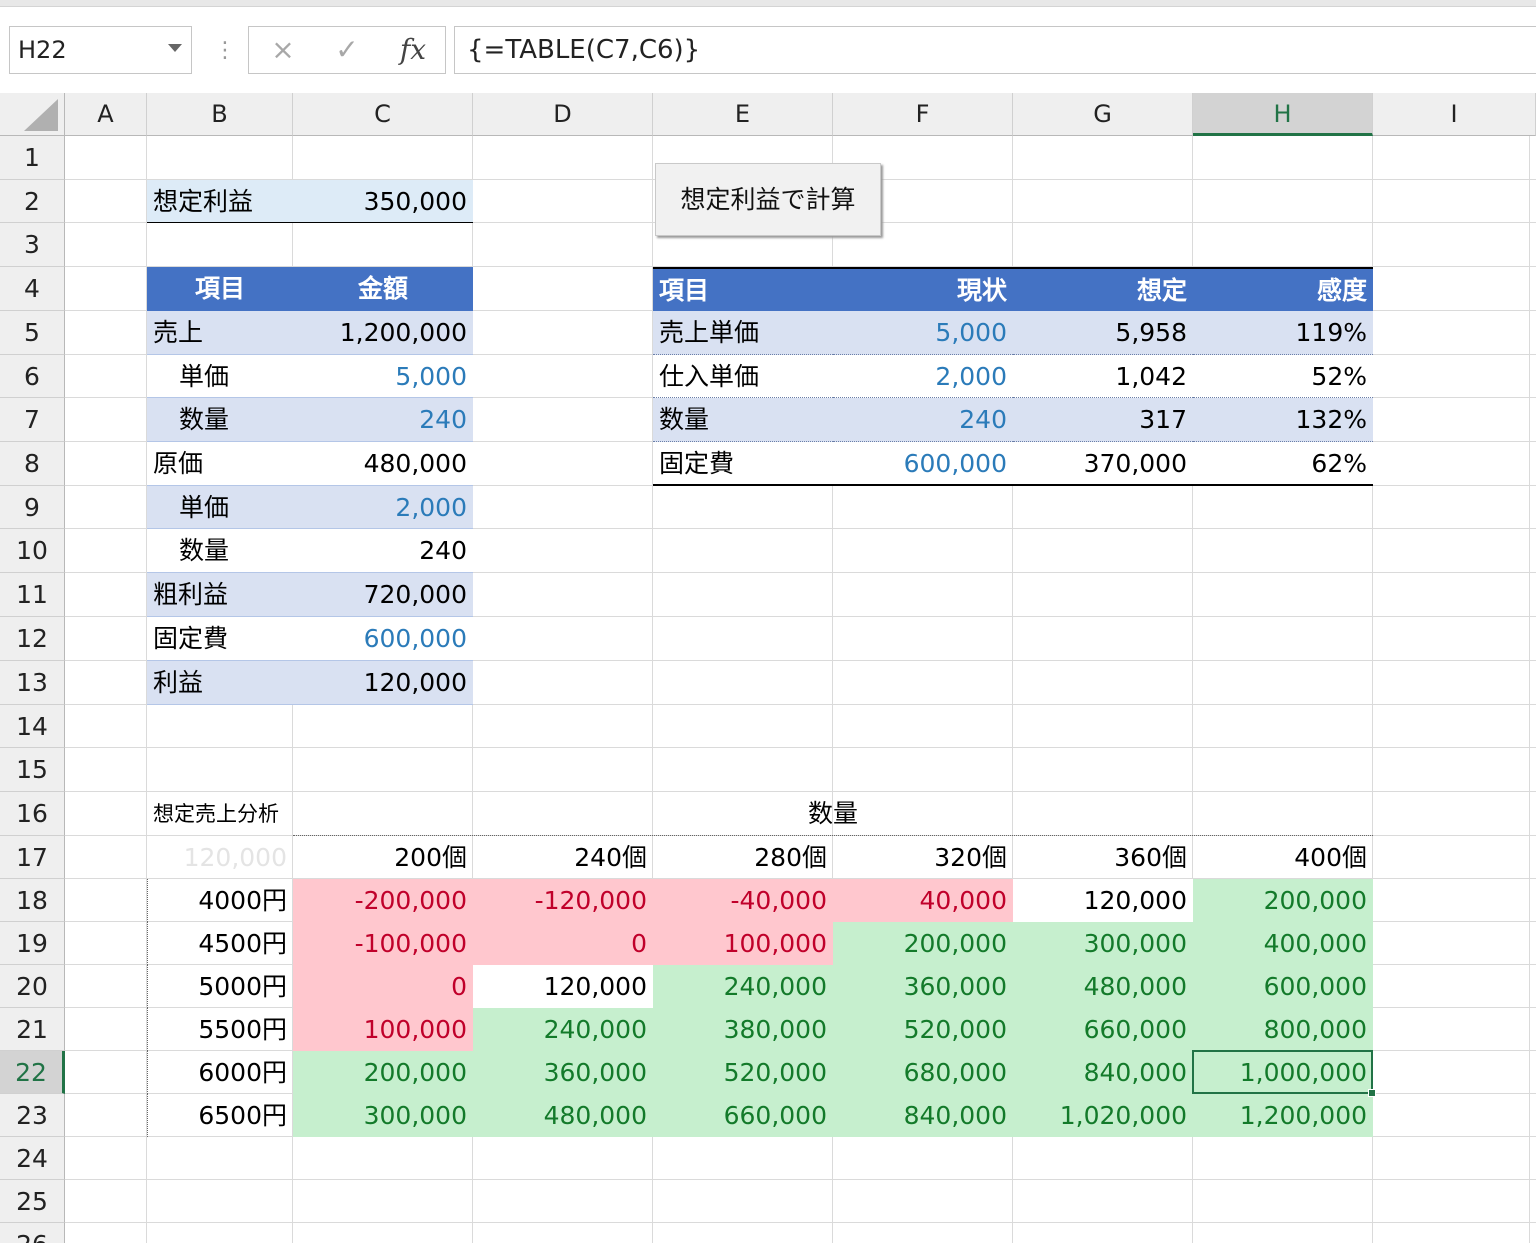 The width and height of the screenshot is (1536, 1243). What do you see at coordinates (923, 333) in the screenshot?
I see `sens-row-current: 5,000` at bounding box center [923, 333].